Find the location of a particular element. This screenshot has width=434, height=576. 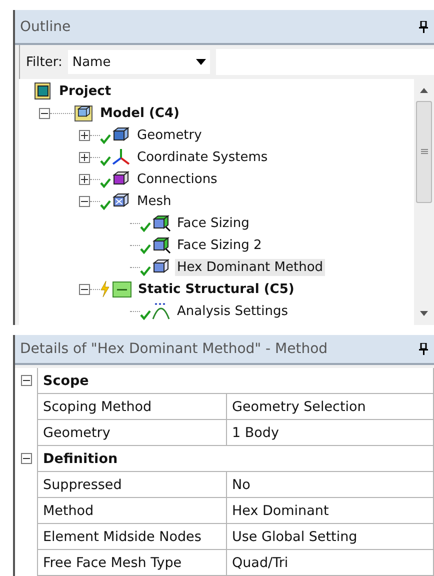

tree-item: Analysis Settings is located at coordinates (232, 311).